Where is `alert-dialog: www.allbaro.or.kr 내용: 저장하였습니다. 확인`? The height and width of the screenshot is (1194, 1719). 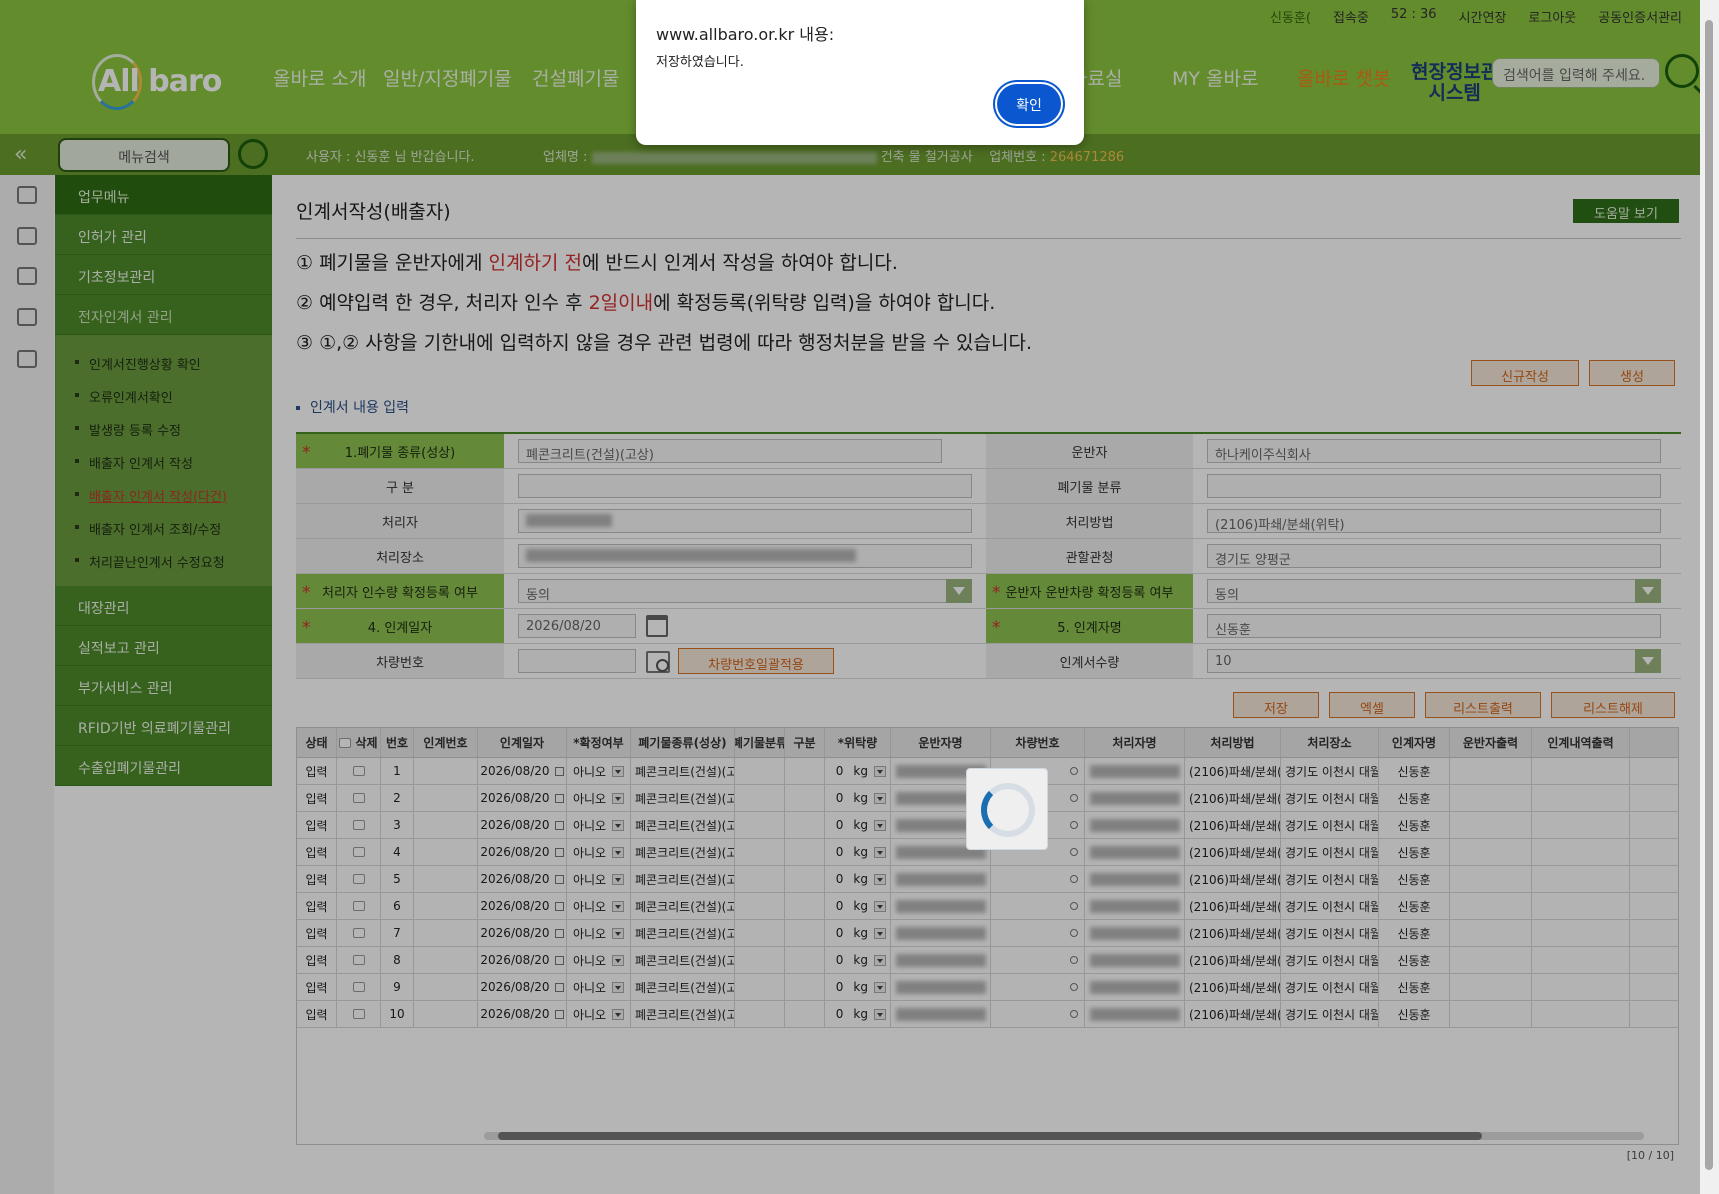 alert-dialog: www.allbaro.or.kr 내용: 저장하였습니다. 확인 is located at coordinates (860, 72).